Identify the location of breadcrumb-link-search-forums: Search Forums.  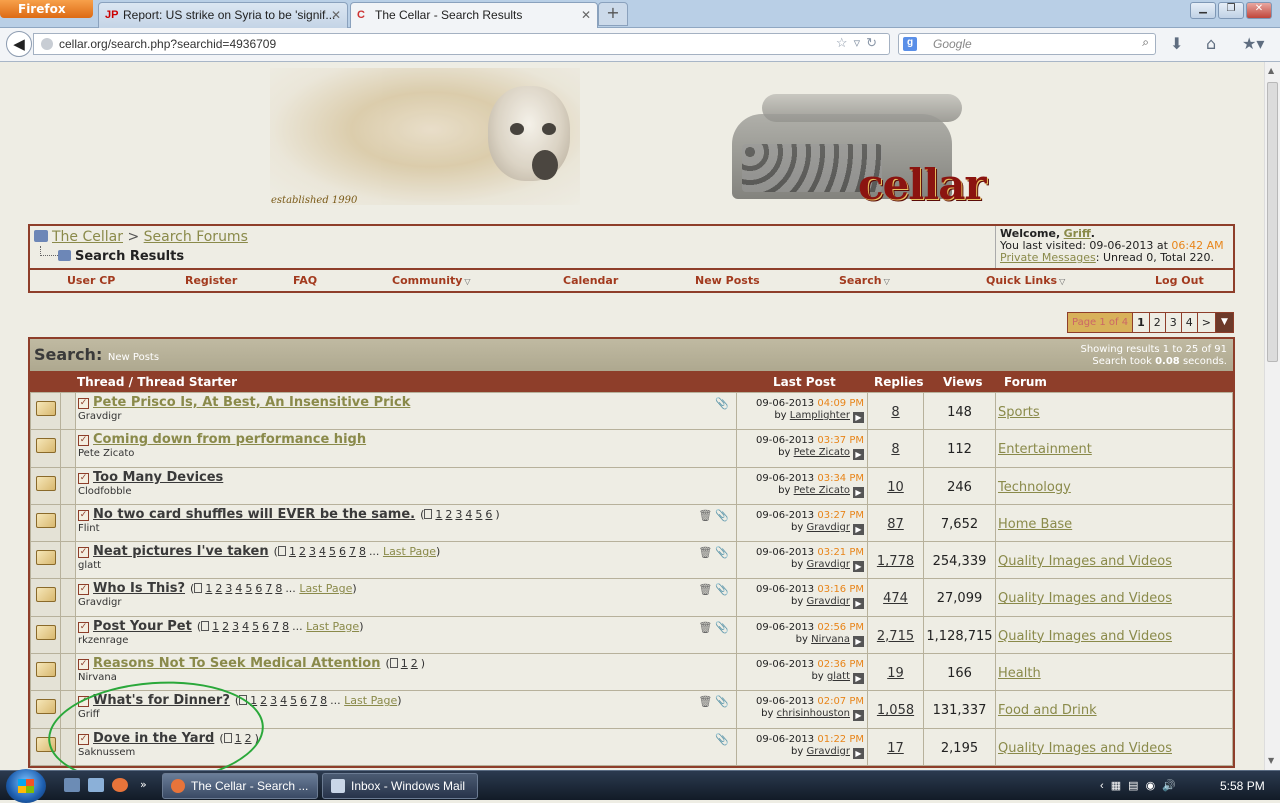
(196, 237).